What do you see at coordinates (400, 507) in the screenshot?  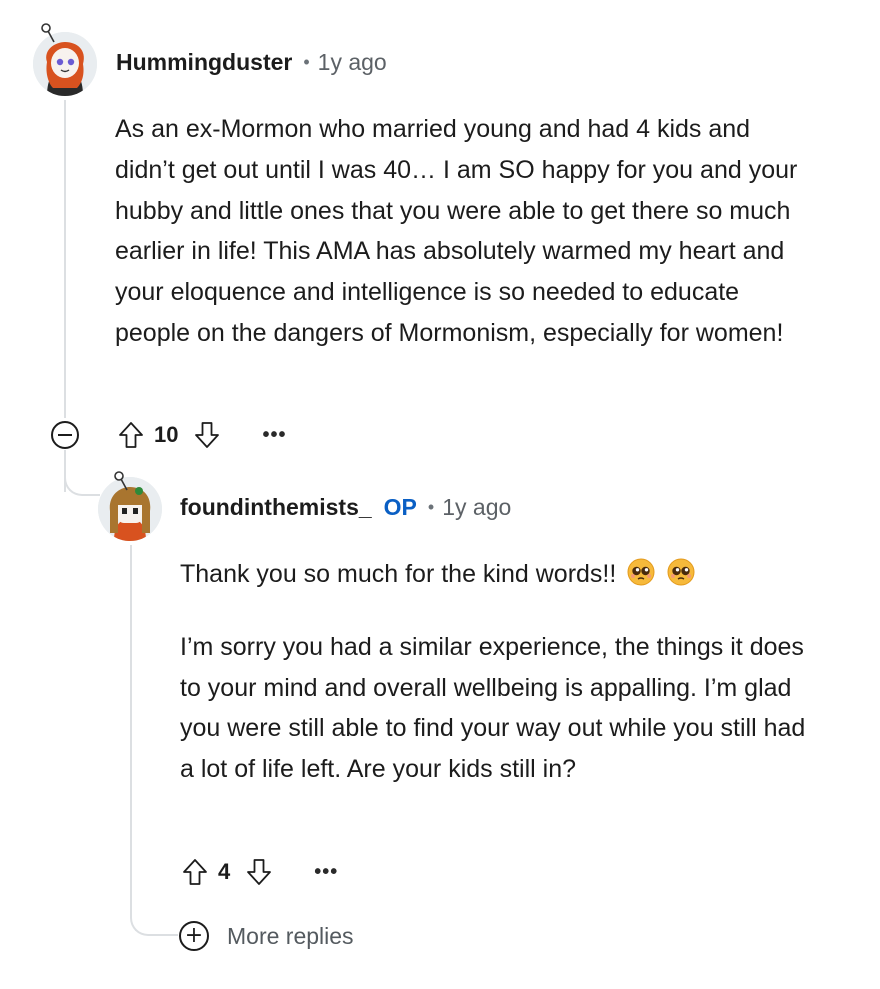 I see `op-badge: OP` at bounding box center [400, 507].